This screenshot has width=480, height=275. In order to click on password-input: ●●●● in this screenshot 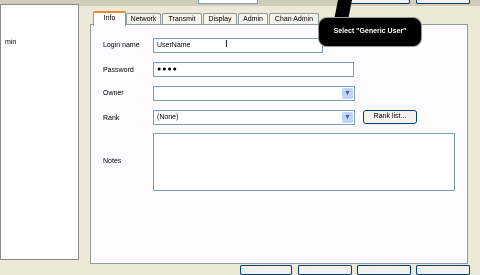, I will do `click(253, 69)`.